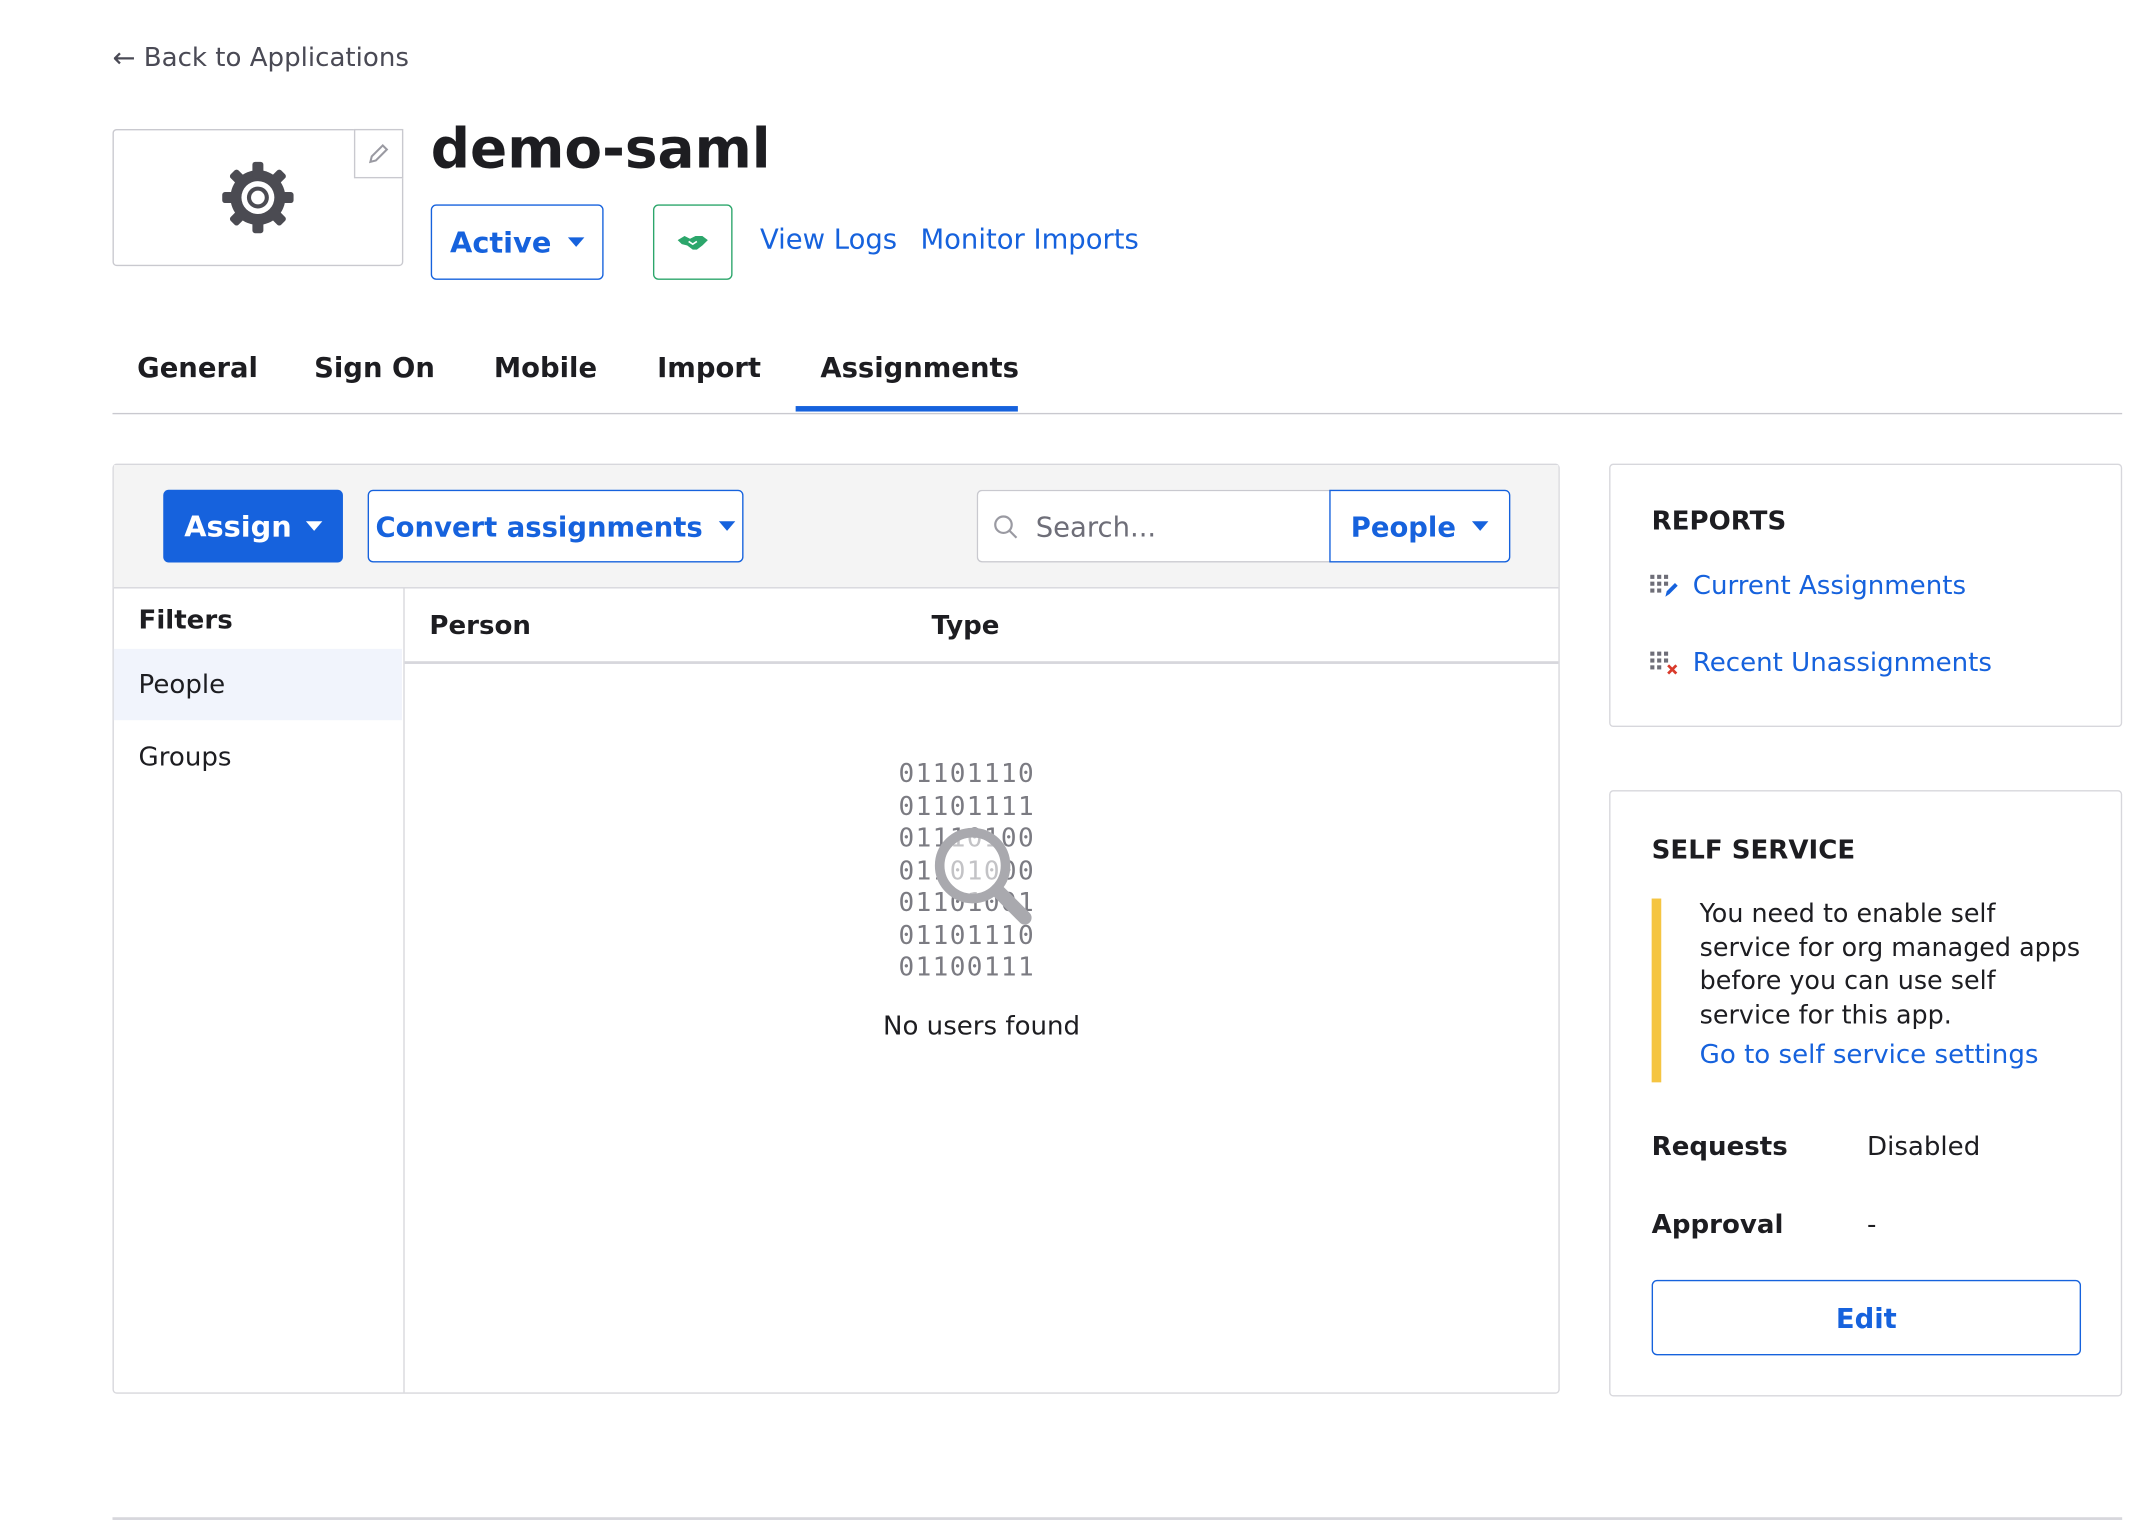 The height and width of the screenshot is (1536, 2140). I want to click on app-logo, so click(258, 197).